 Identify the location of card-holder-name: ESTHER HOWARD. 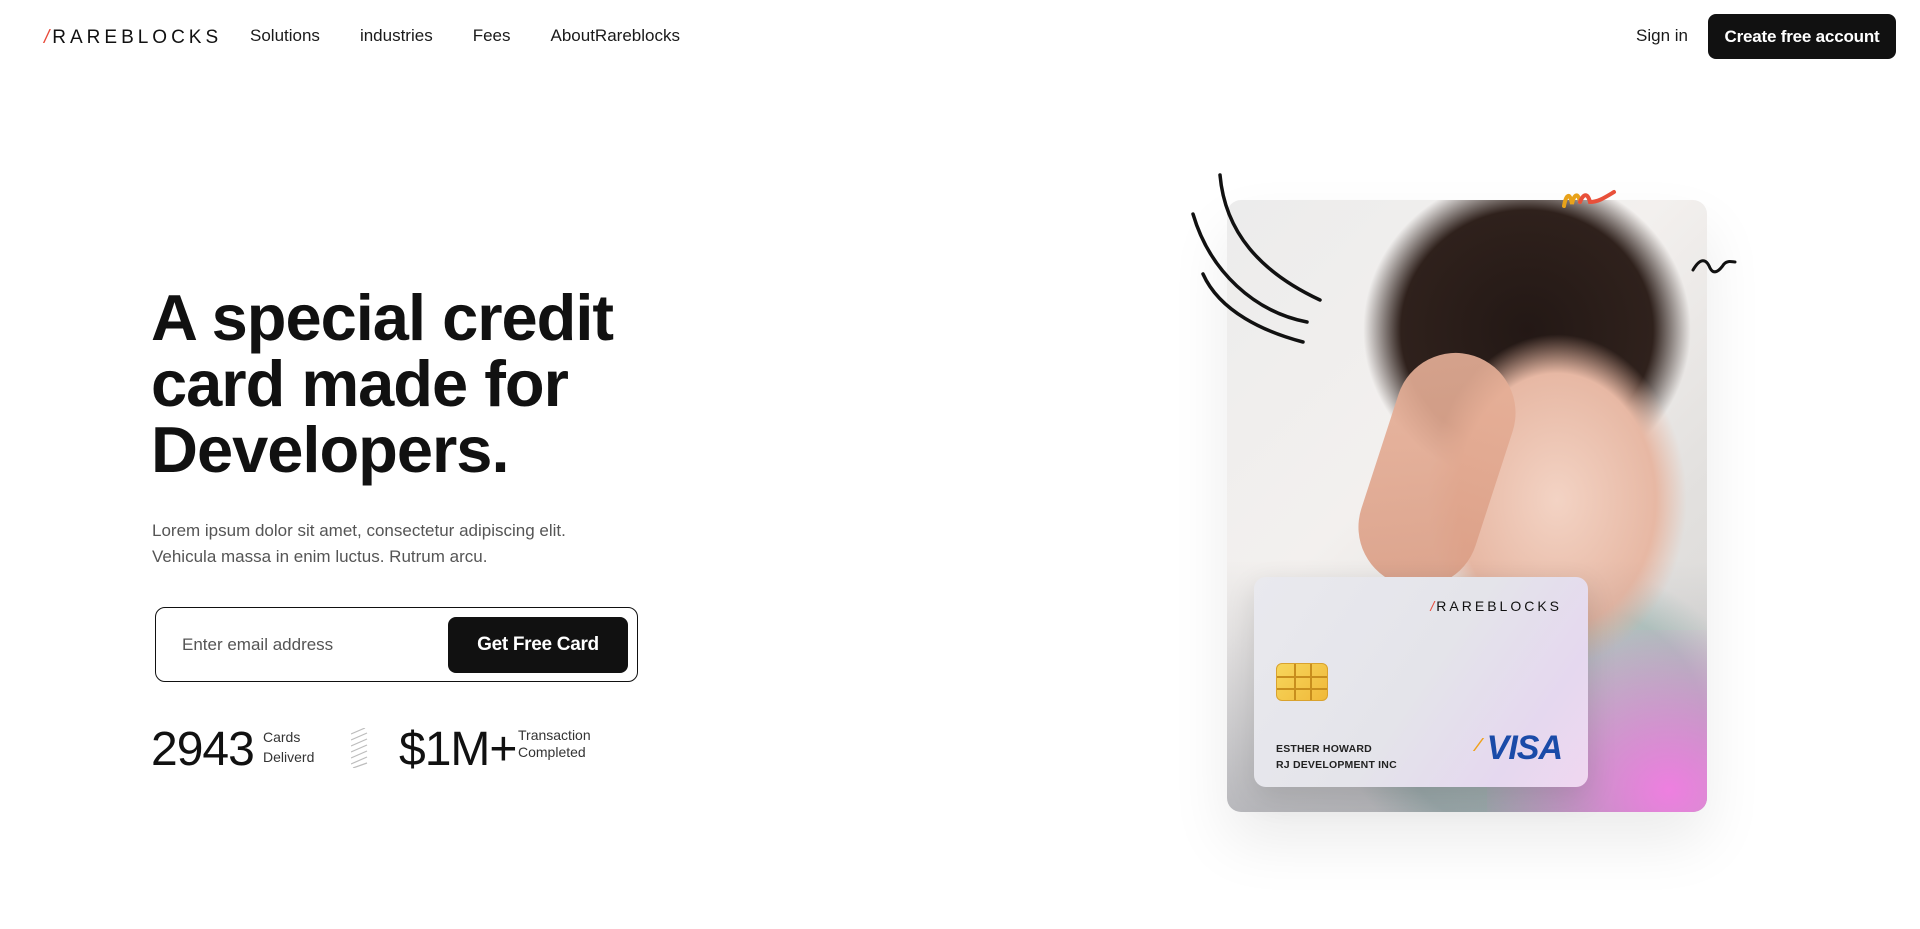
(1324, 749).